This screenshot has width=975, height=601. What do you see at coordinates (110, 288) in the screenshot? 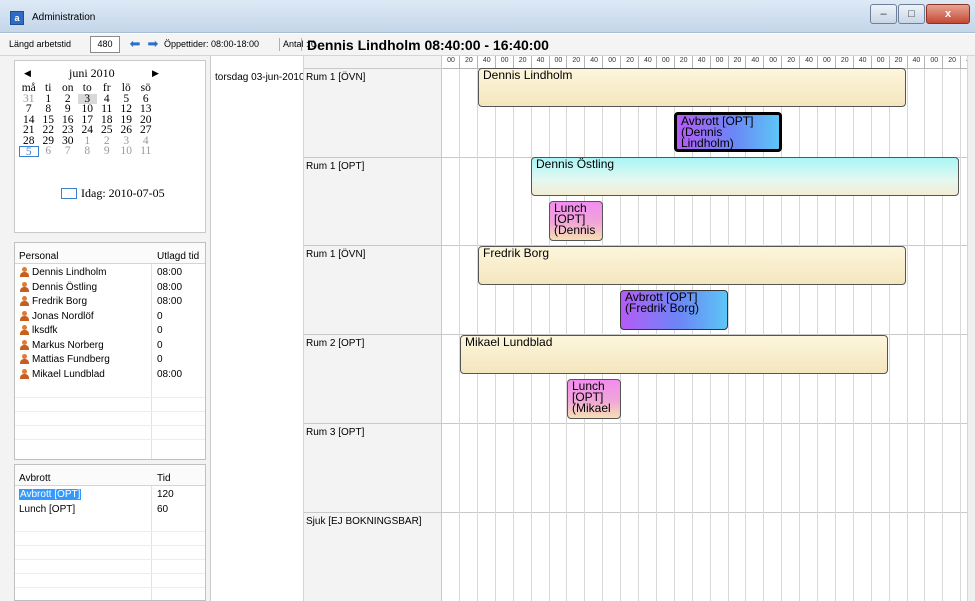
I see `personal-row: Dennis Östling 08:00` at bounding box center [110, 288].